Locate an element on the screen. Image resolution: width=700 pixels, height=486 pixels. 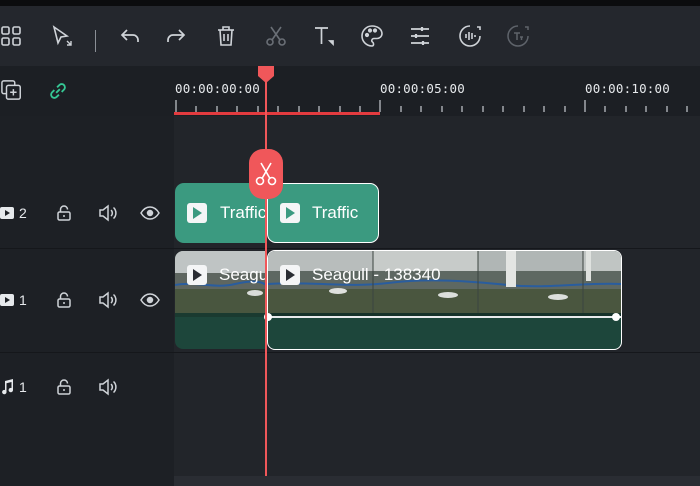
timeline-ruler is located at coordinates (437, 106).